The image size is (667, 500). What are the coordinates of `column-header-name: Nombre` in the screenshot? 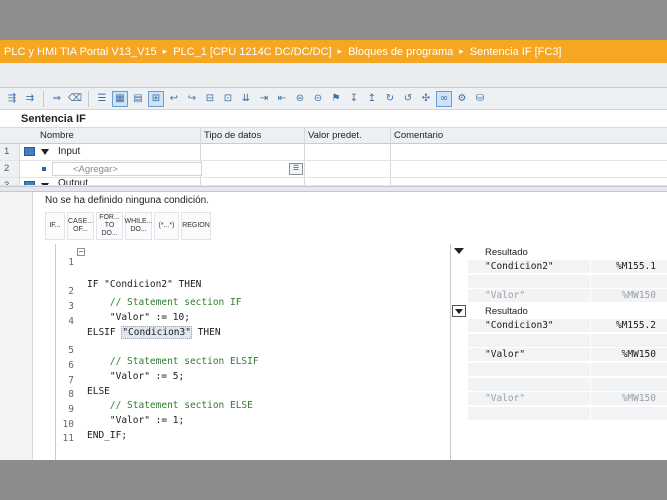 It's located at (57, 135).